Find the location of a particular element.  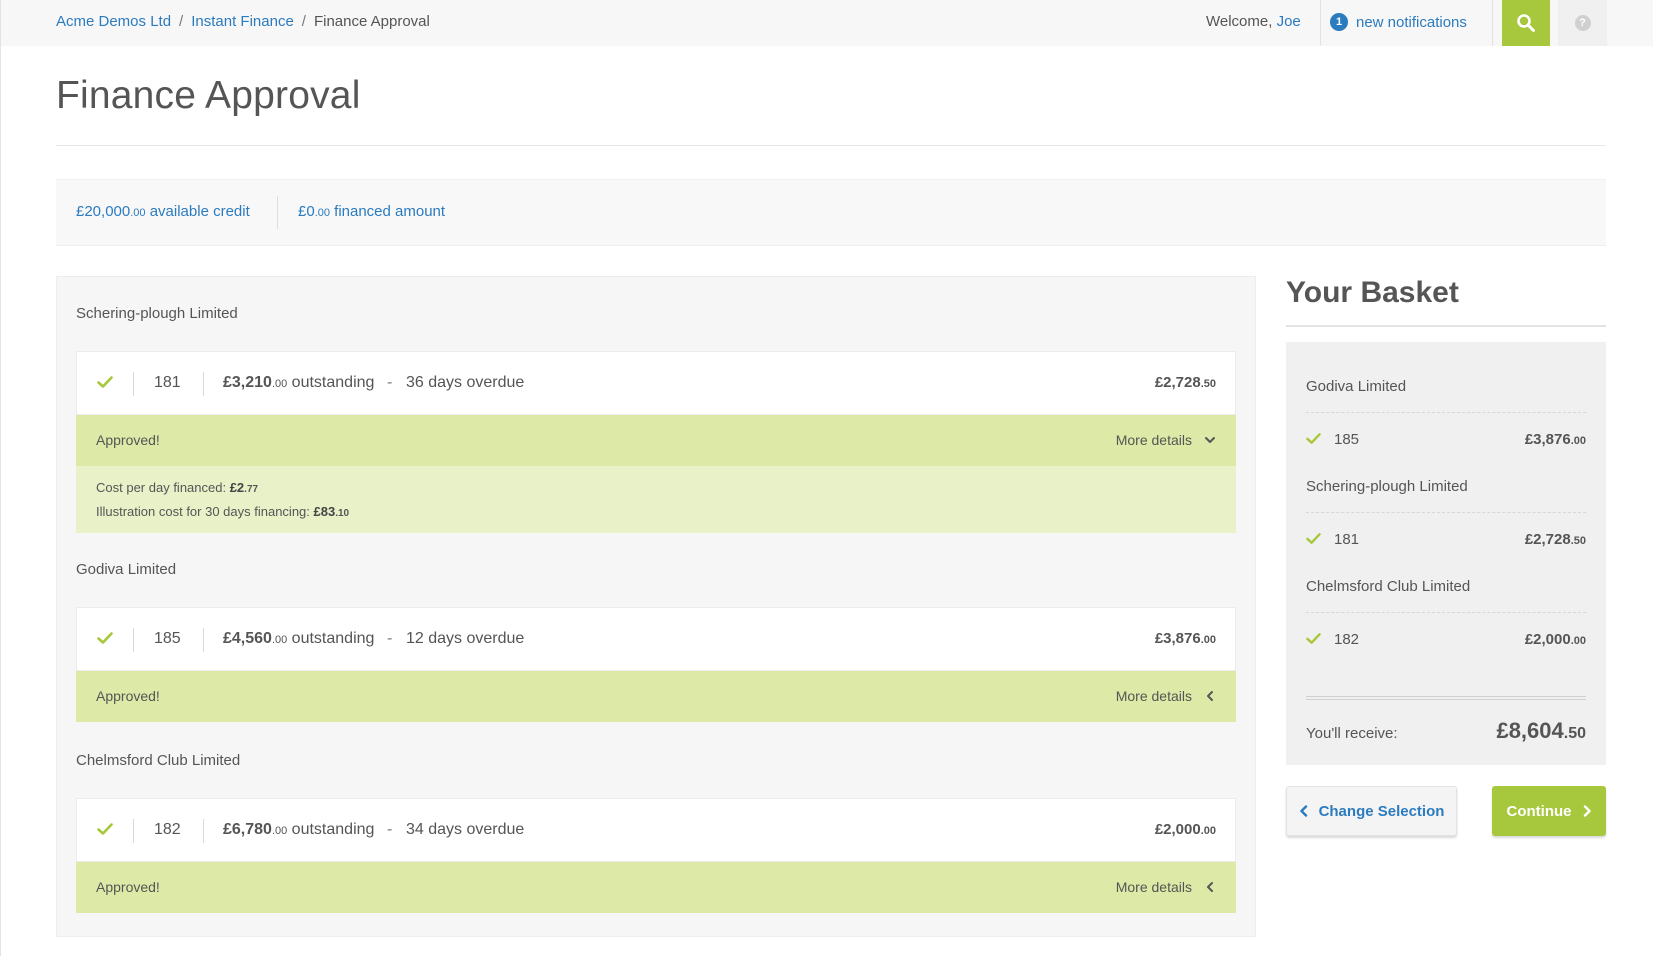

topbar-divider is located at coordinates (1492, 23).